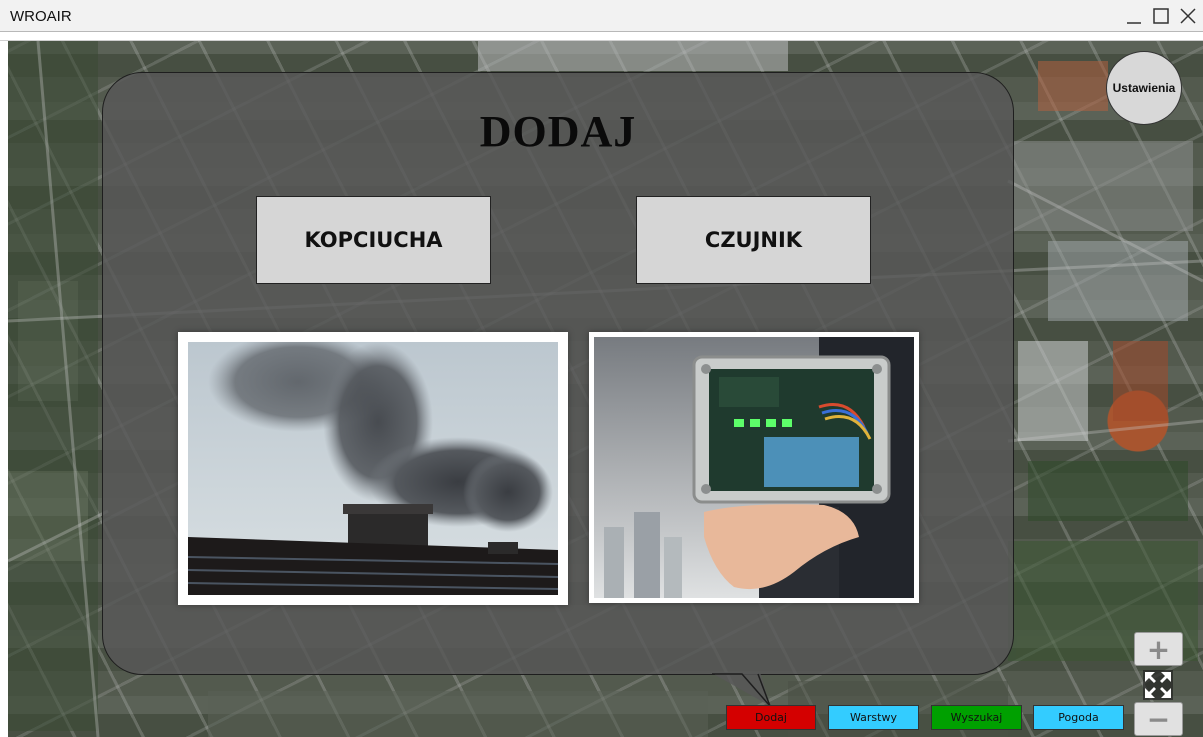 The height and width of the screenshot is (737, 1203). I want to click on tab-pogoda: Pogoda, so click(1078, 717).